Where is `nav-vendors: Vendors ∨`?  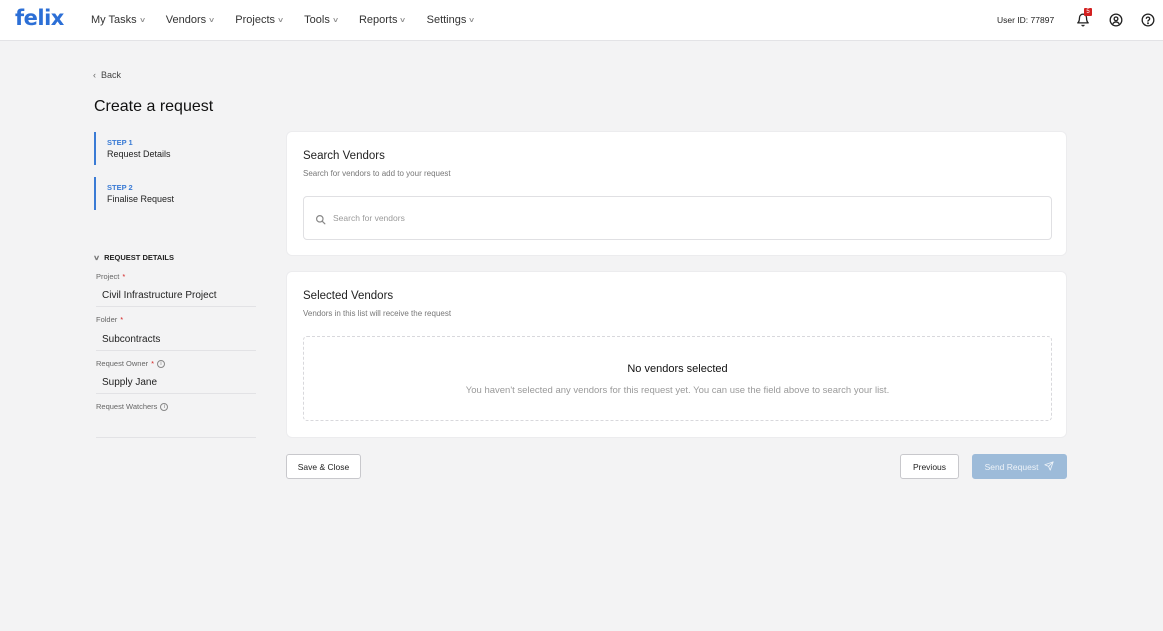
nav-vendors: Vendors ∨ is located at coordinates (190, 20).